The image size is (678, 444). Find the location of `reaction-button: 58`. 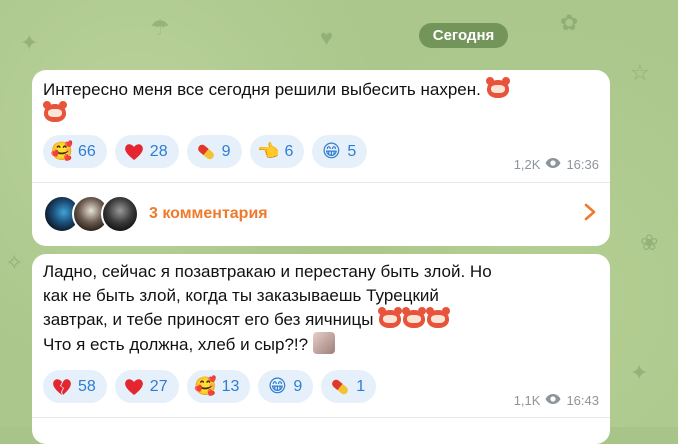

reaction-button: 58 is located at coordinates (75, 386).